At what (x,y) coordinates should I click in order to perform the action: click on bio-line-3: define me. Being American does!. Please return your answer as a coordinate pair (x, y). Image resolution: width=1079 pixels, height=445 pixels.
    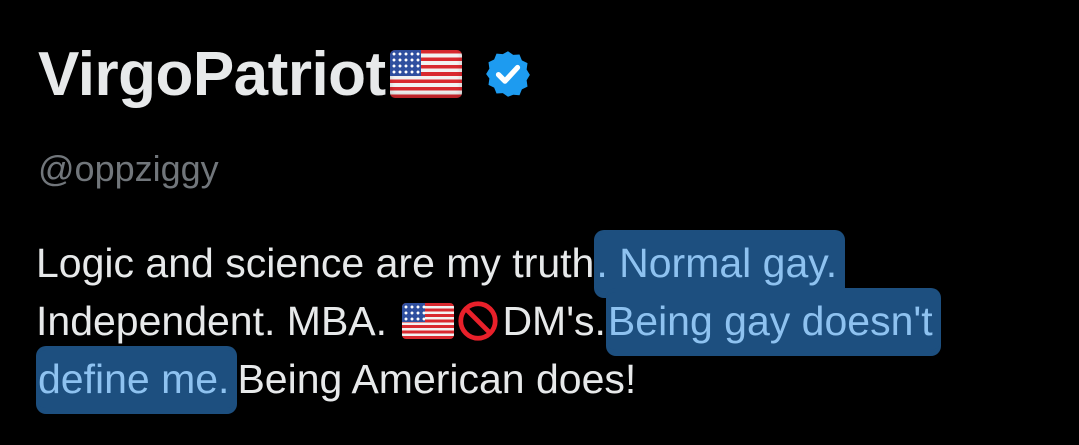
    Looking at the image, I should click on (551, 379).